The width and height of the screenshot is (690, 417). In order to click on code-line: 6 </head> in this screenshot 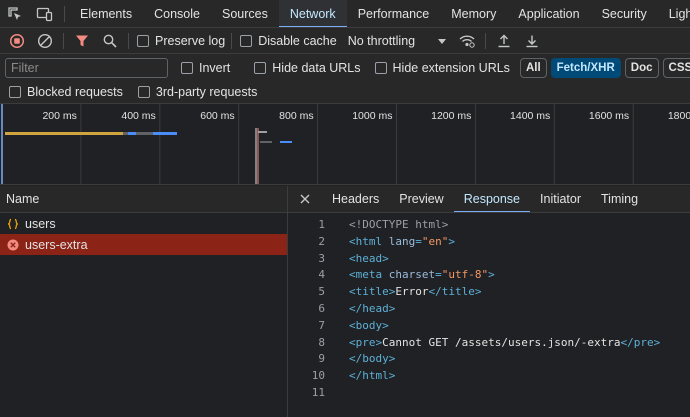, I will do `click(489, 309)`.